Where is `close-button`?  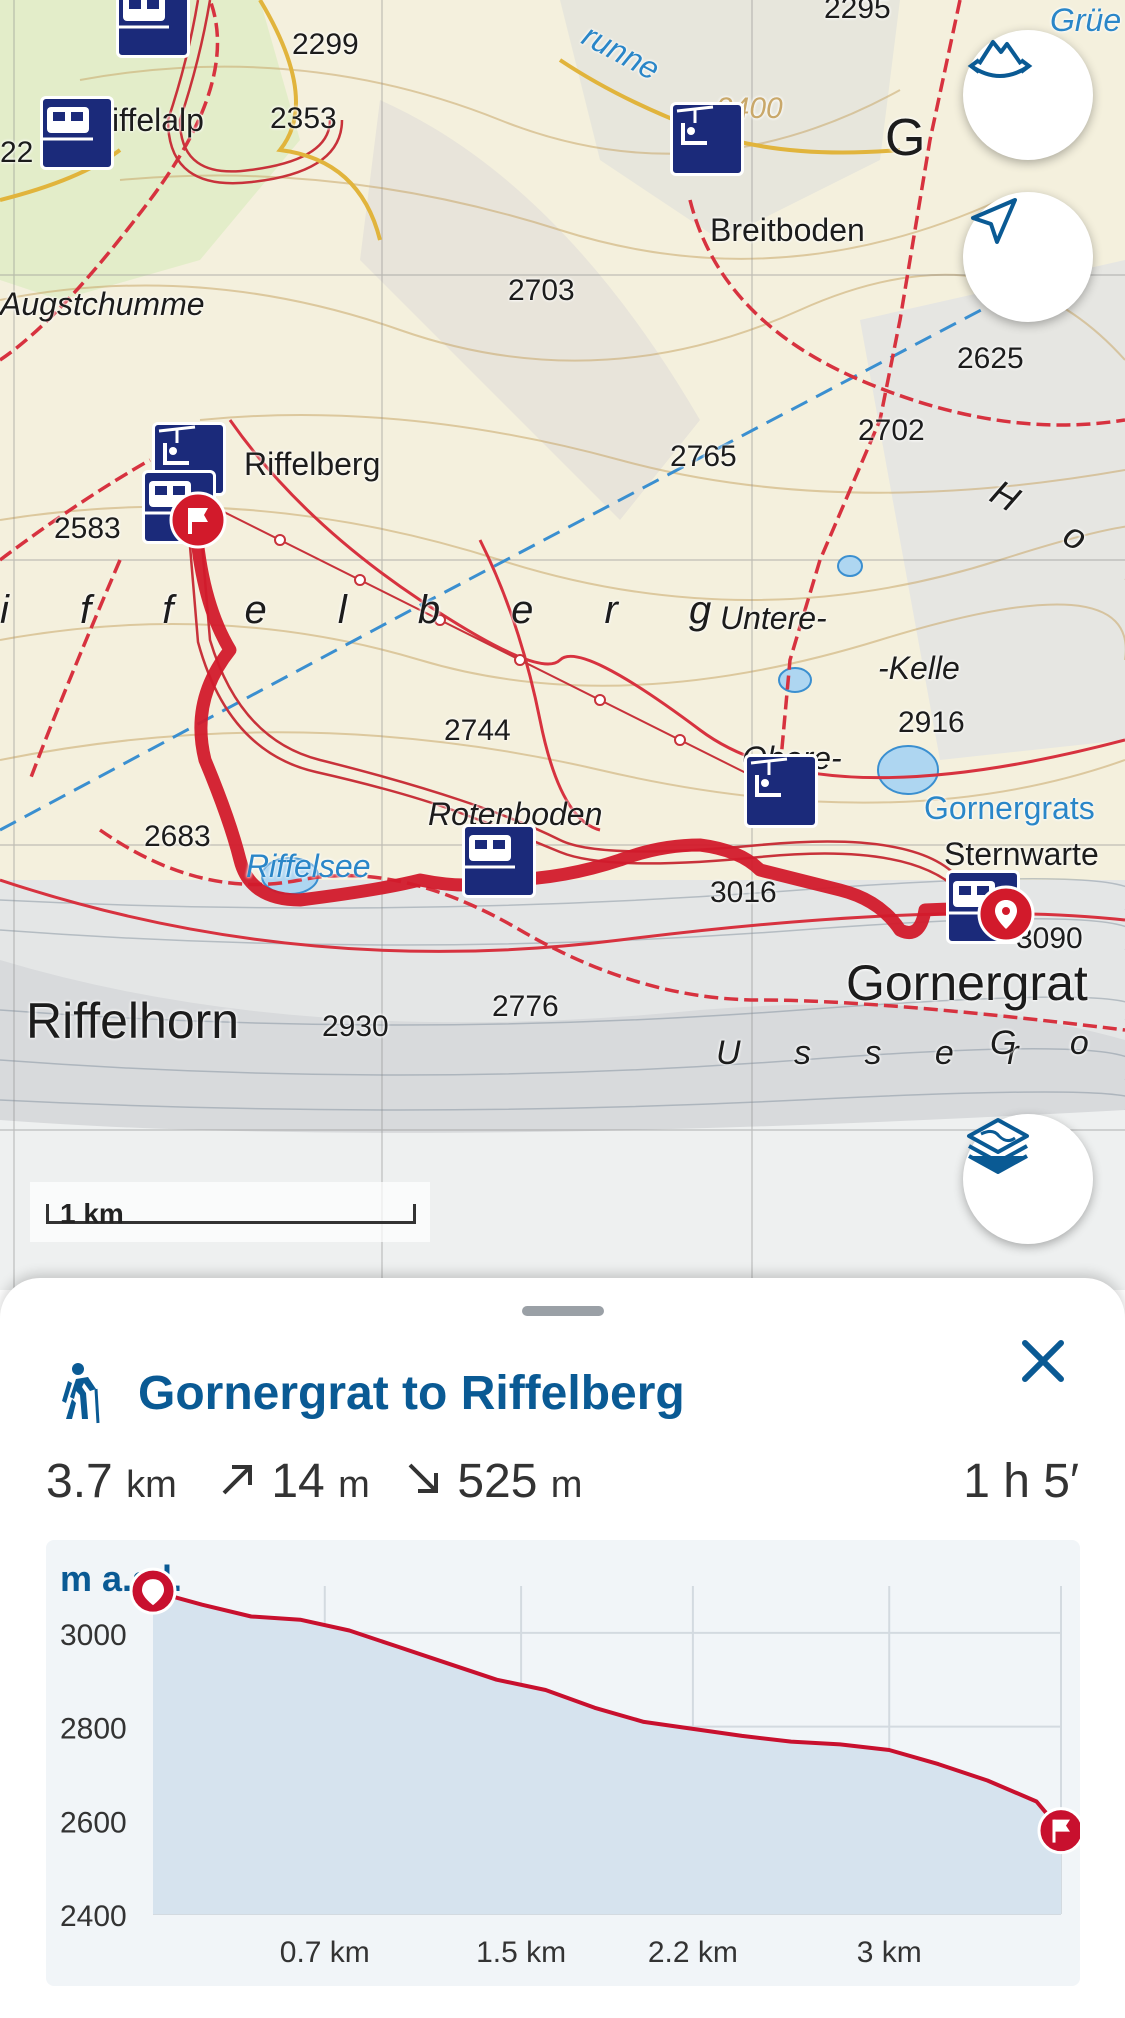
close-button is located at coordinates (1043, 1361).